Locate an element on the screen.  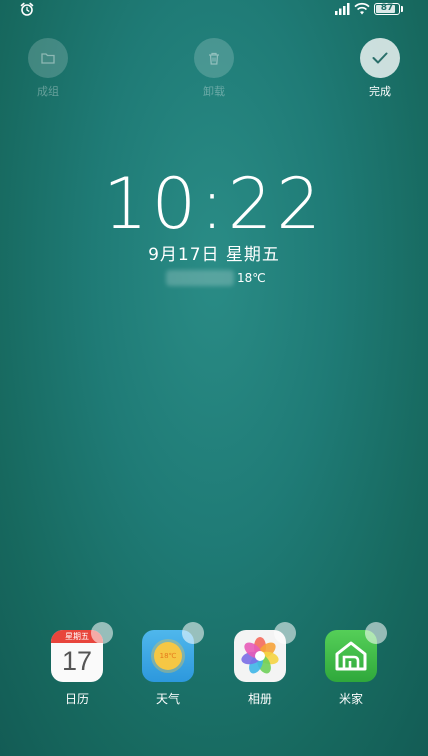
group-button: 成组 is located at coordinates (48, 68).